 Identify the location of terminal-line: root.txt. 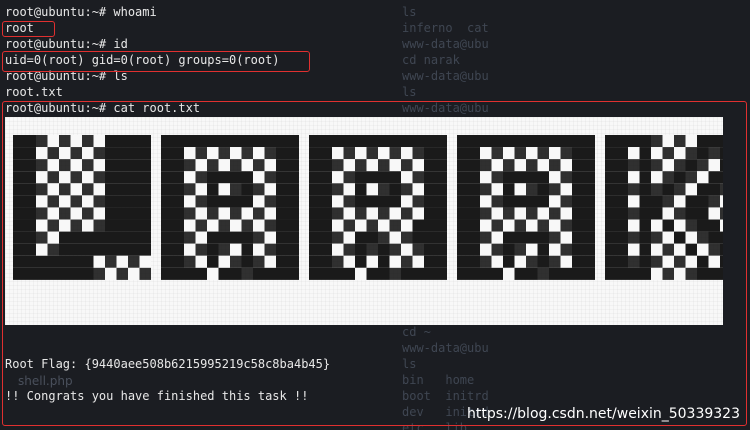
(34, 92).